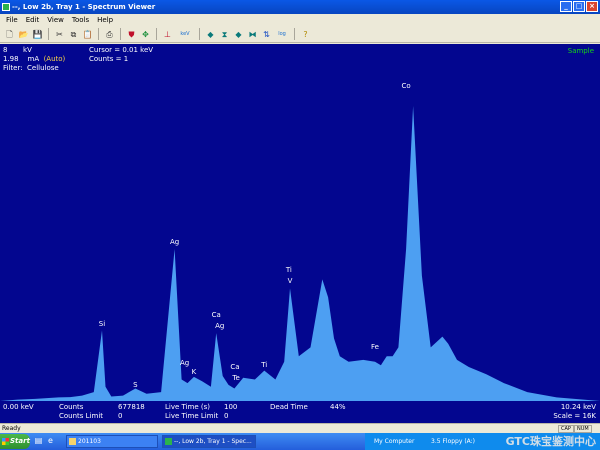 This screenshot has height=450, width=600. I want to click on taskbar-item-folder-label: 201103, so click(89, 441).